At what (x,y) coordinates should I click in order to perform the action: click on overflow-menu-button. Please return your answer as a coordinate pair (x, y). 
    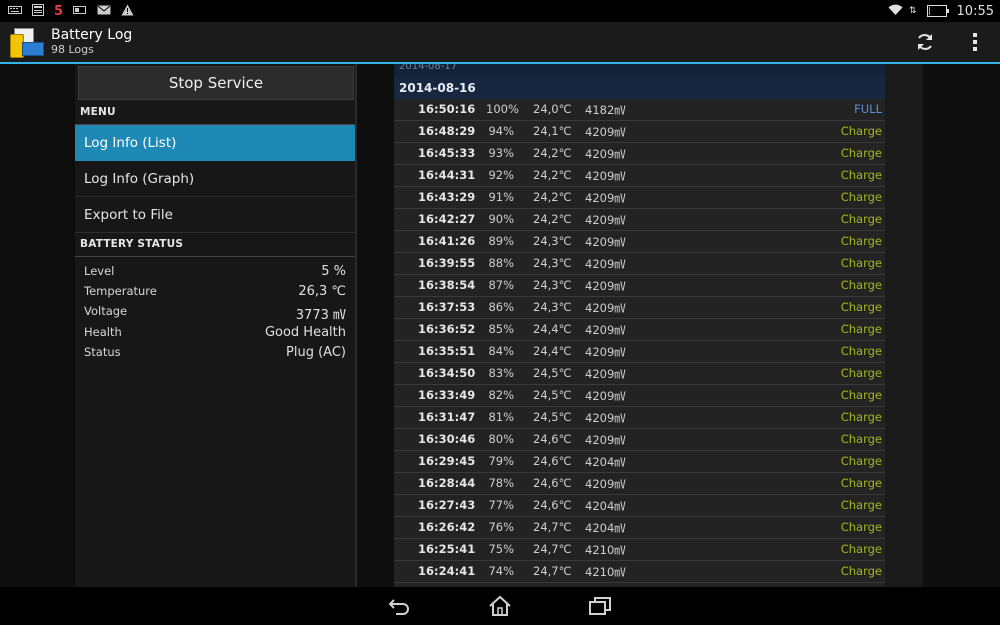
    Looking at the image, I should click on (975, 42).